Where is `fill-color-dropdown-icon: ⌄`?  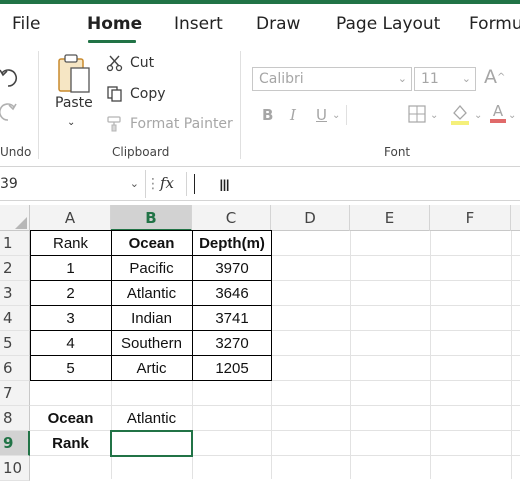 fill-color-dropdown-icon: ⌄ is located at coordinates (478, 115).